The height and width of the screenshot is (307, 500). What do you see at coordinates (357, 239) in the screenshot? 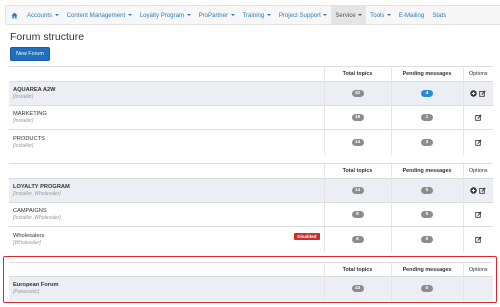
I see `total-topics-badge: 6` at bounding box center [357, 239].